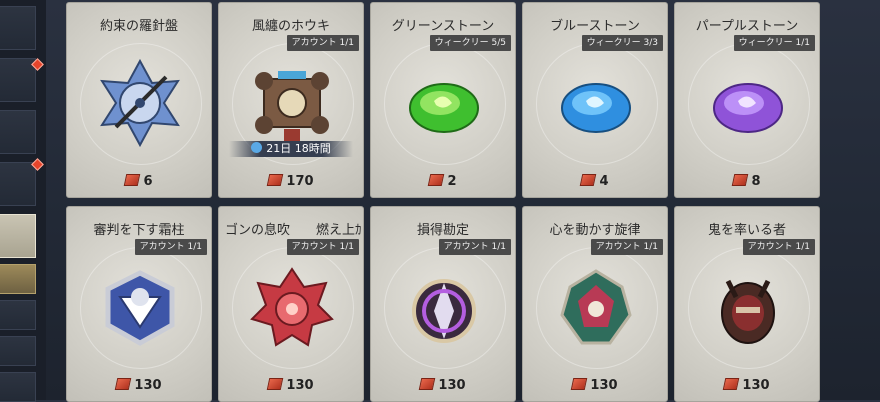 The width and height of the screenshot is (880, 402). What do you see at coordinates (140, 103) in the screenshot?
I see `compass-icon` at bounding box center [140, 103].